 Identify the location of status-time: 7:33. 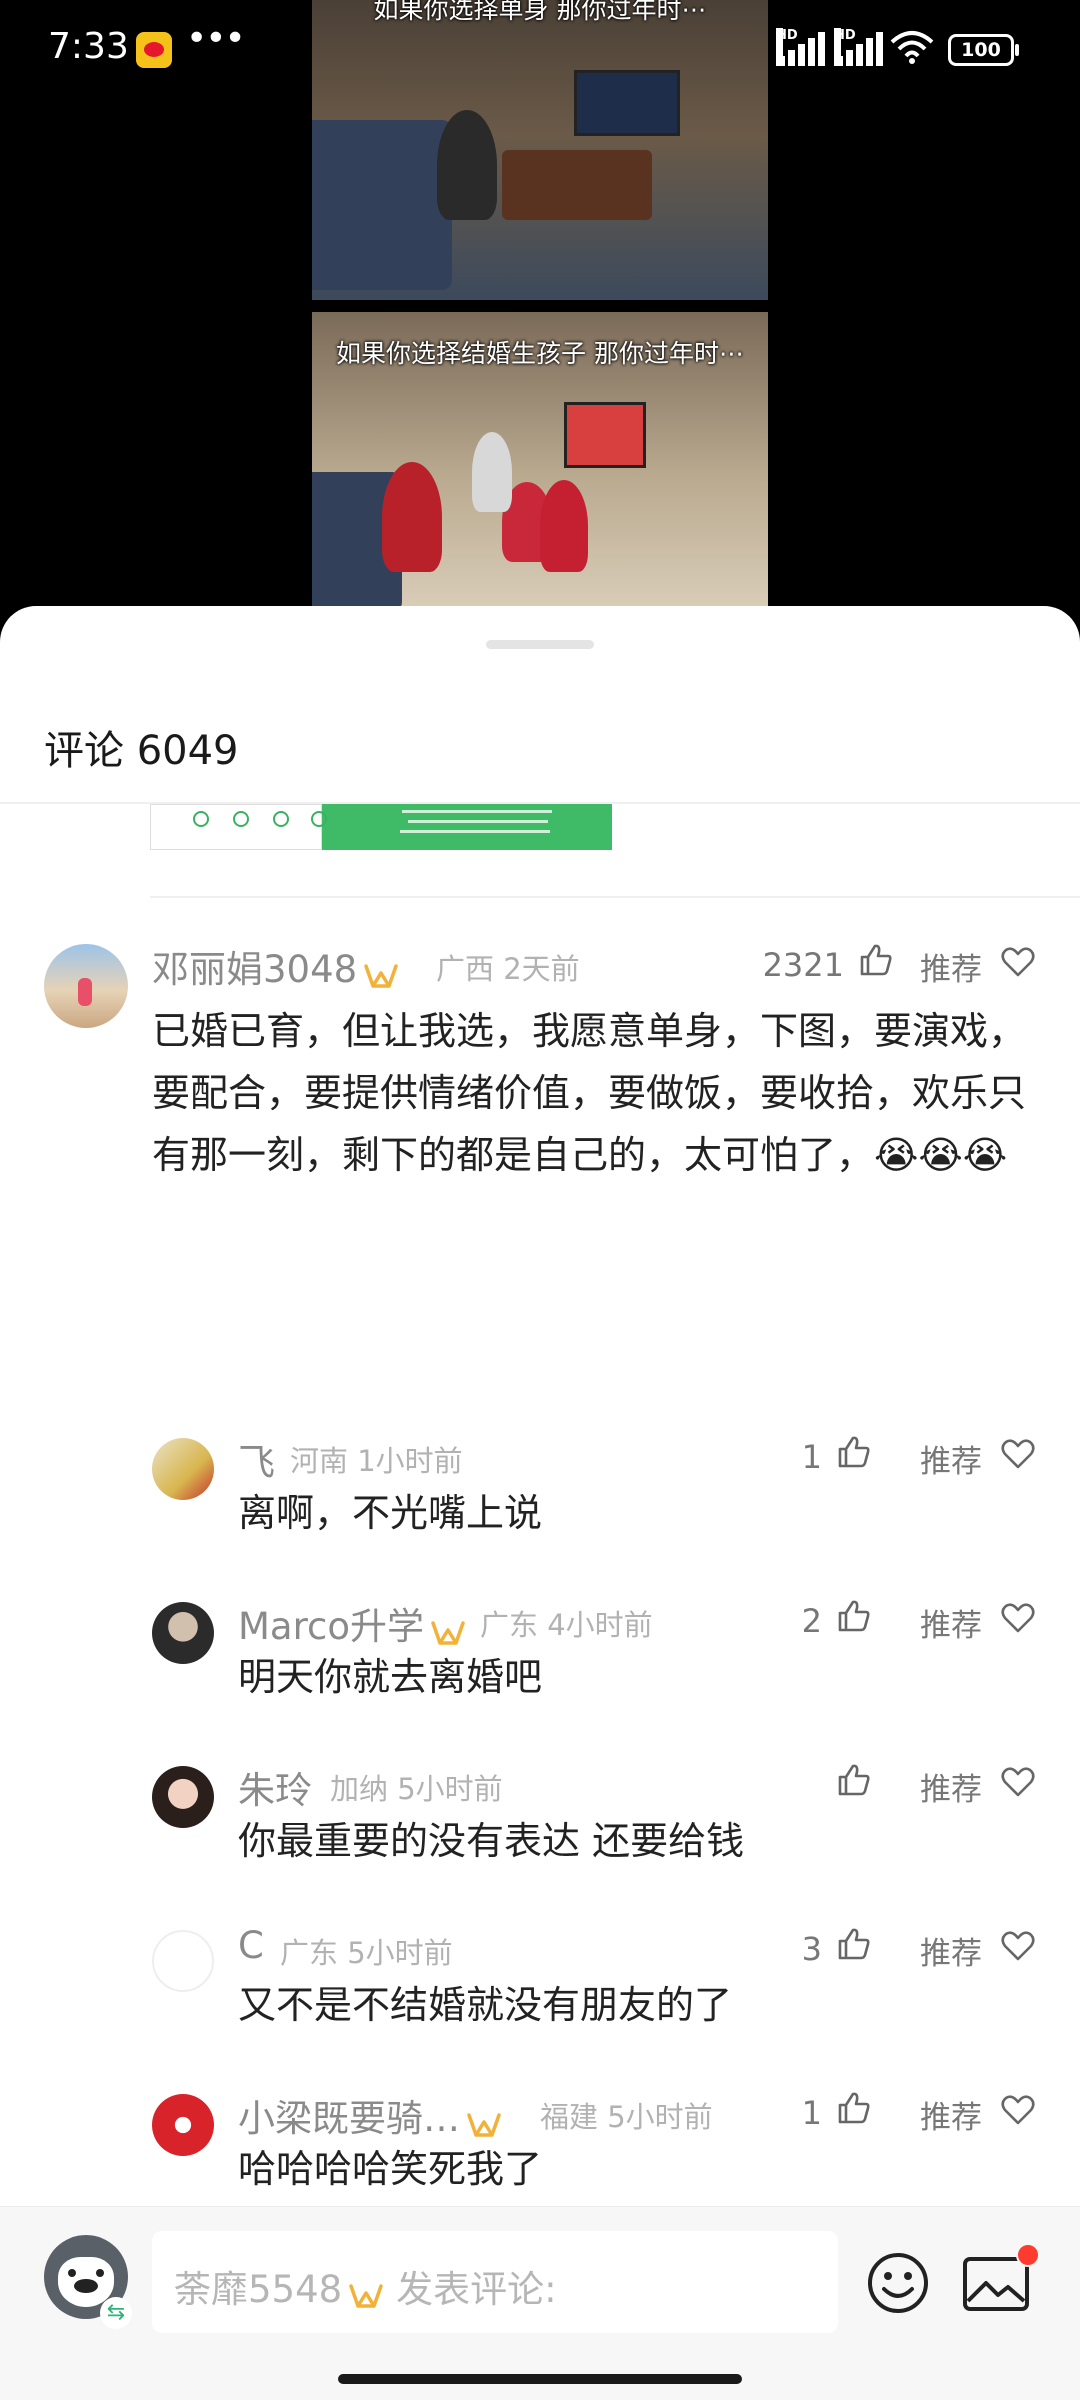
(88, 46).